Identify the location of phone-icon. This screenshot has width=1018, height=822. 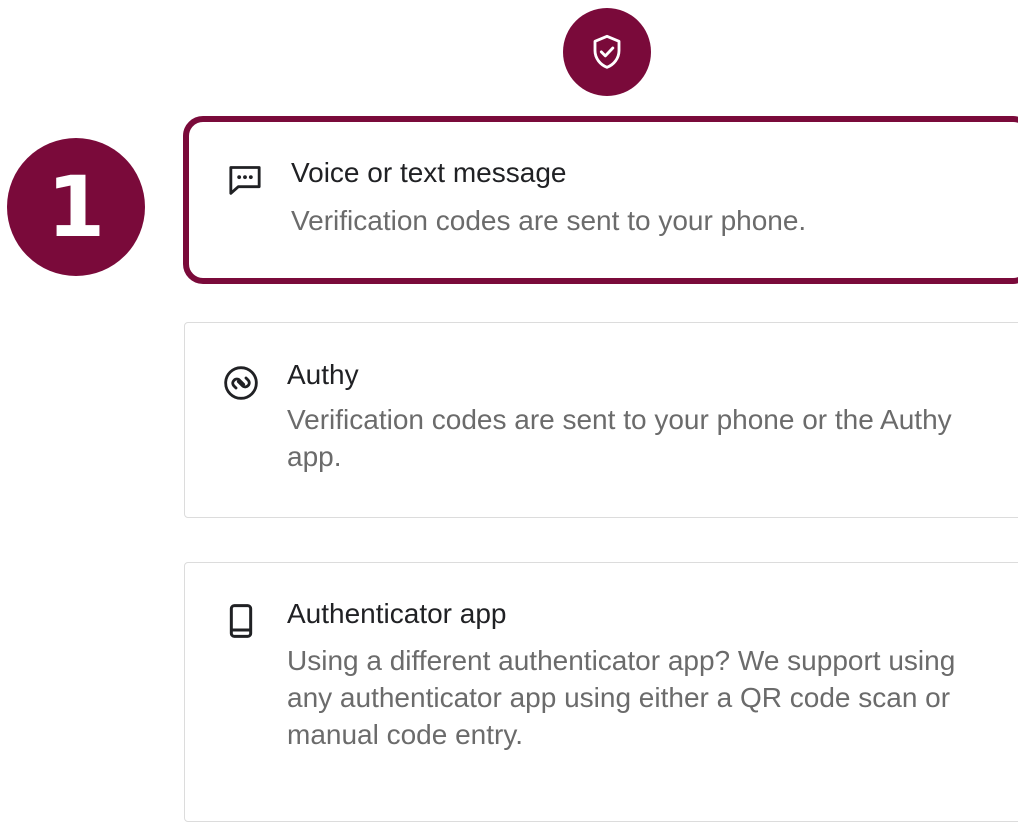
(241, 621).